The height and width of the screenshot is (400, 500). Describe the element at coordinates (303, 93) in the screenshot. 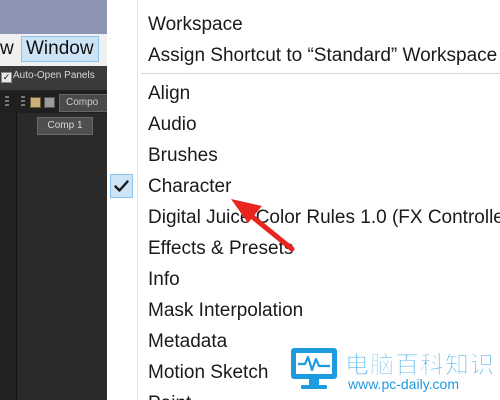

I see `menu-item-align: Align` at that location.